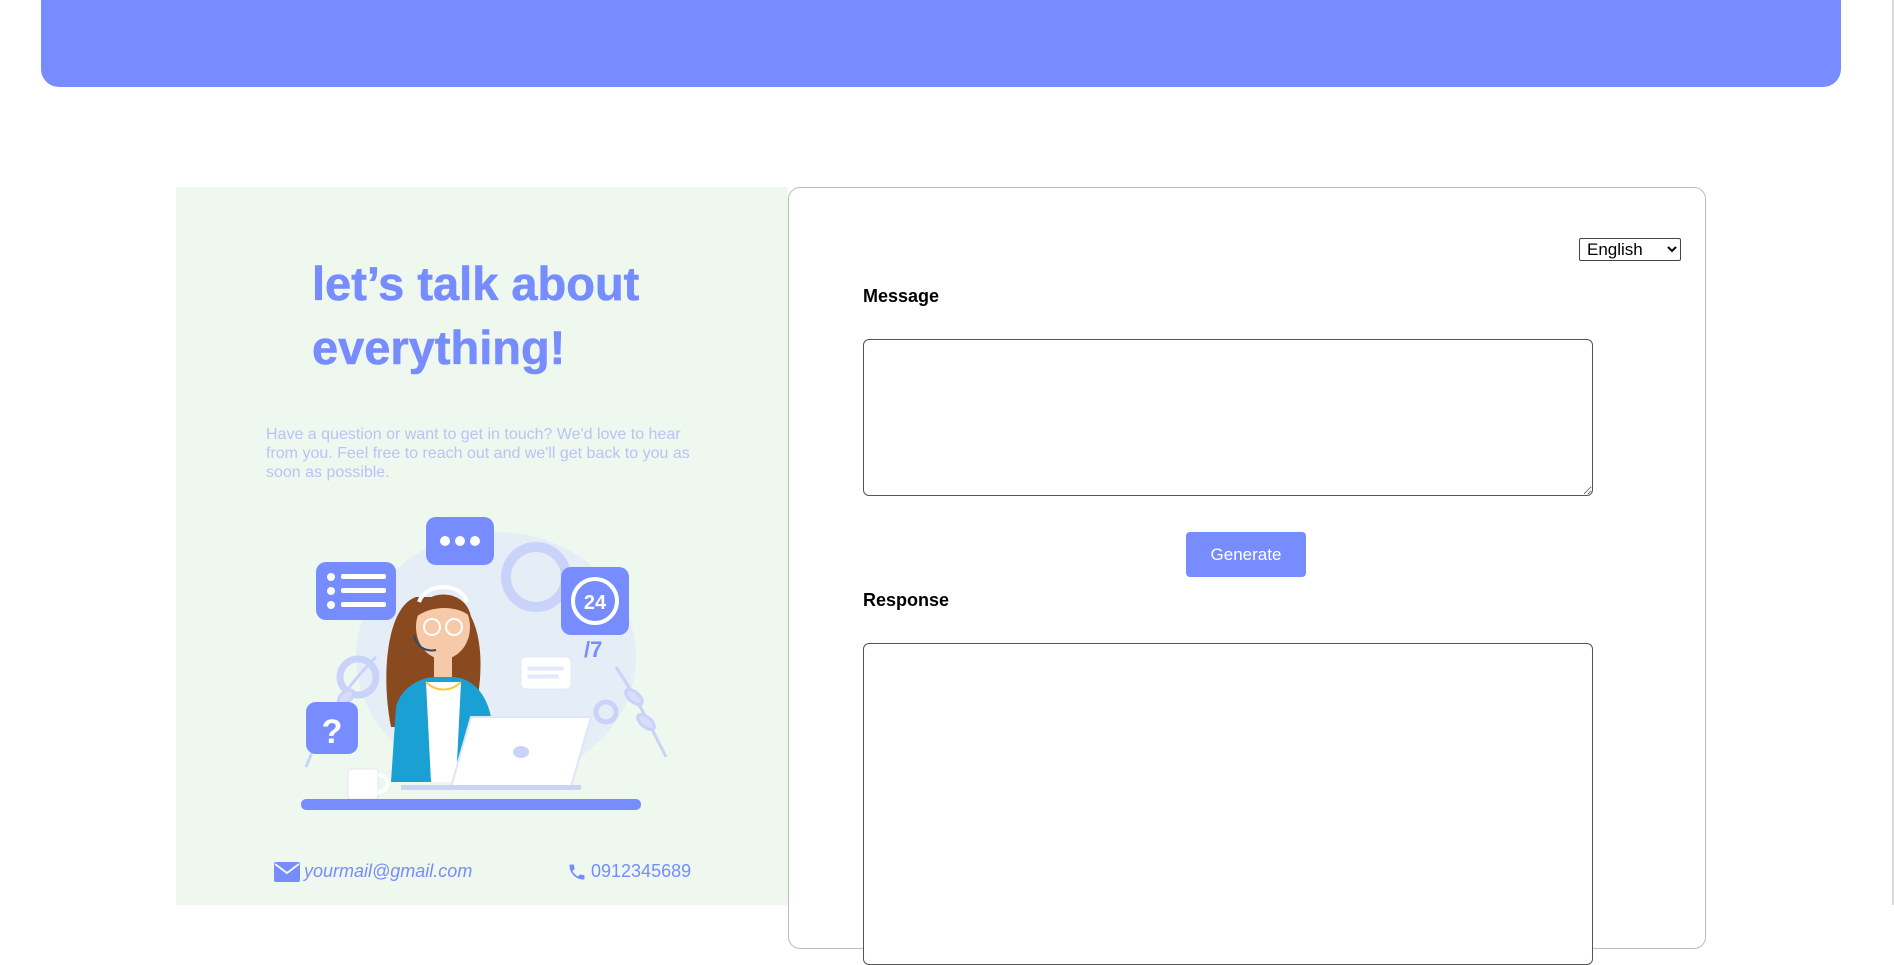 Image resolution: width=1894 pixels, height=965 pixels. Describe the element at coordinates (593, 649) in the screenshot. I see `svg-text: /7` at that location.